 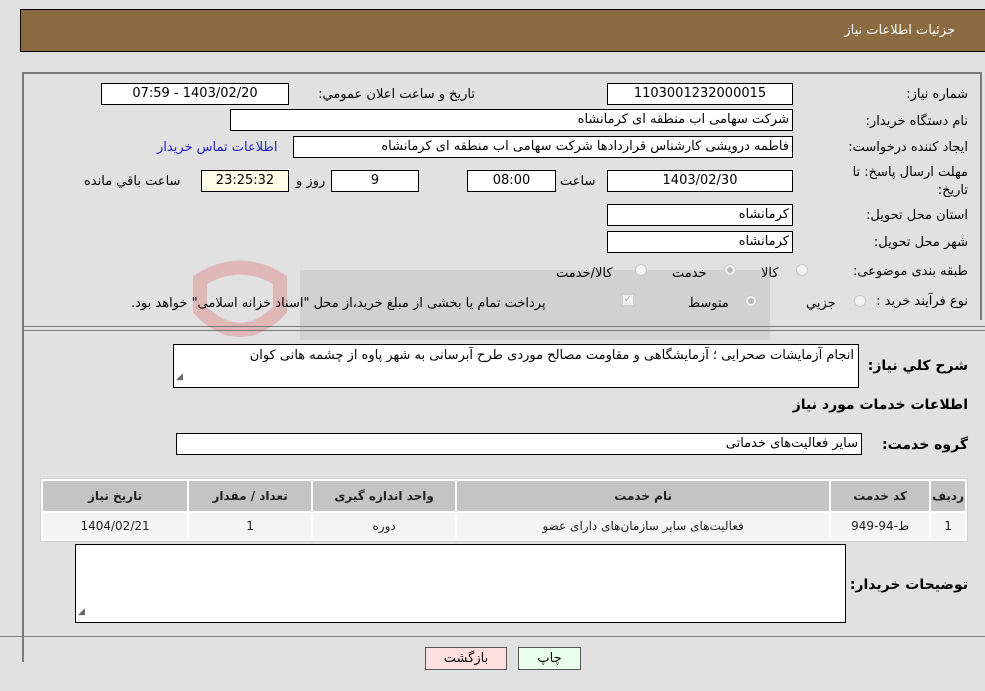 I want to click on category-option-service: خدمت, so click(x=689, y=273).